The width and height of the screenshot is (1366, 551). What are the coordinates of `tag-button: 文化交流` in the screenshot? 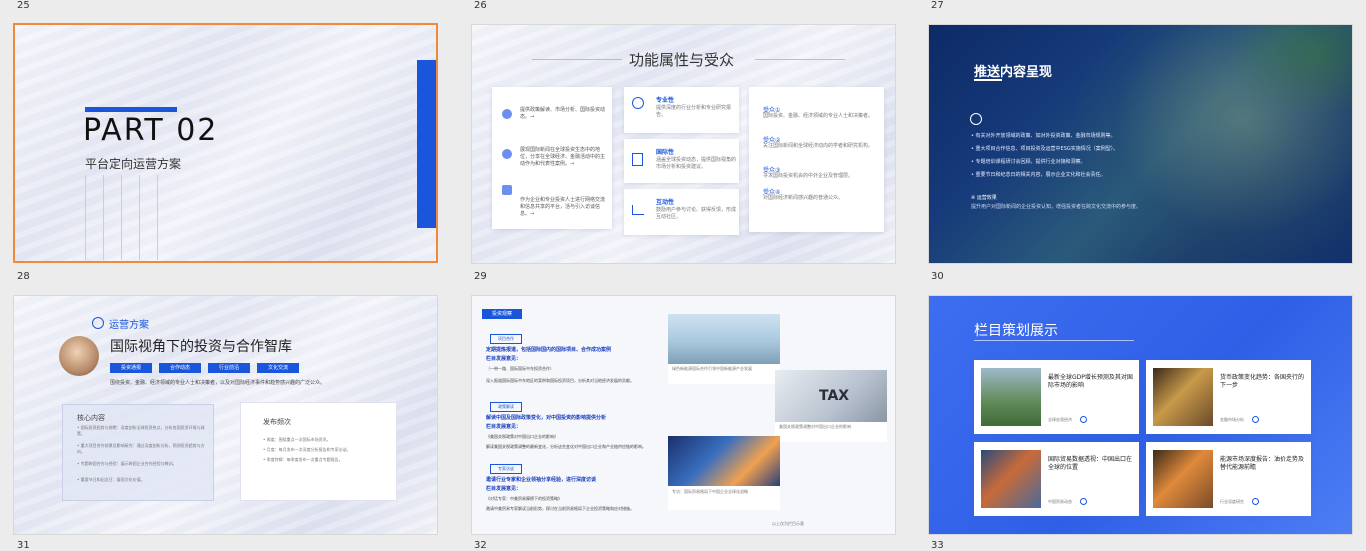 It's located at (278, 368).